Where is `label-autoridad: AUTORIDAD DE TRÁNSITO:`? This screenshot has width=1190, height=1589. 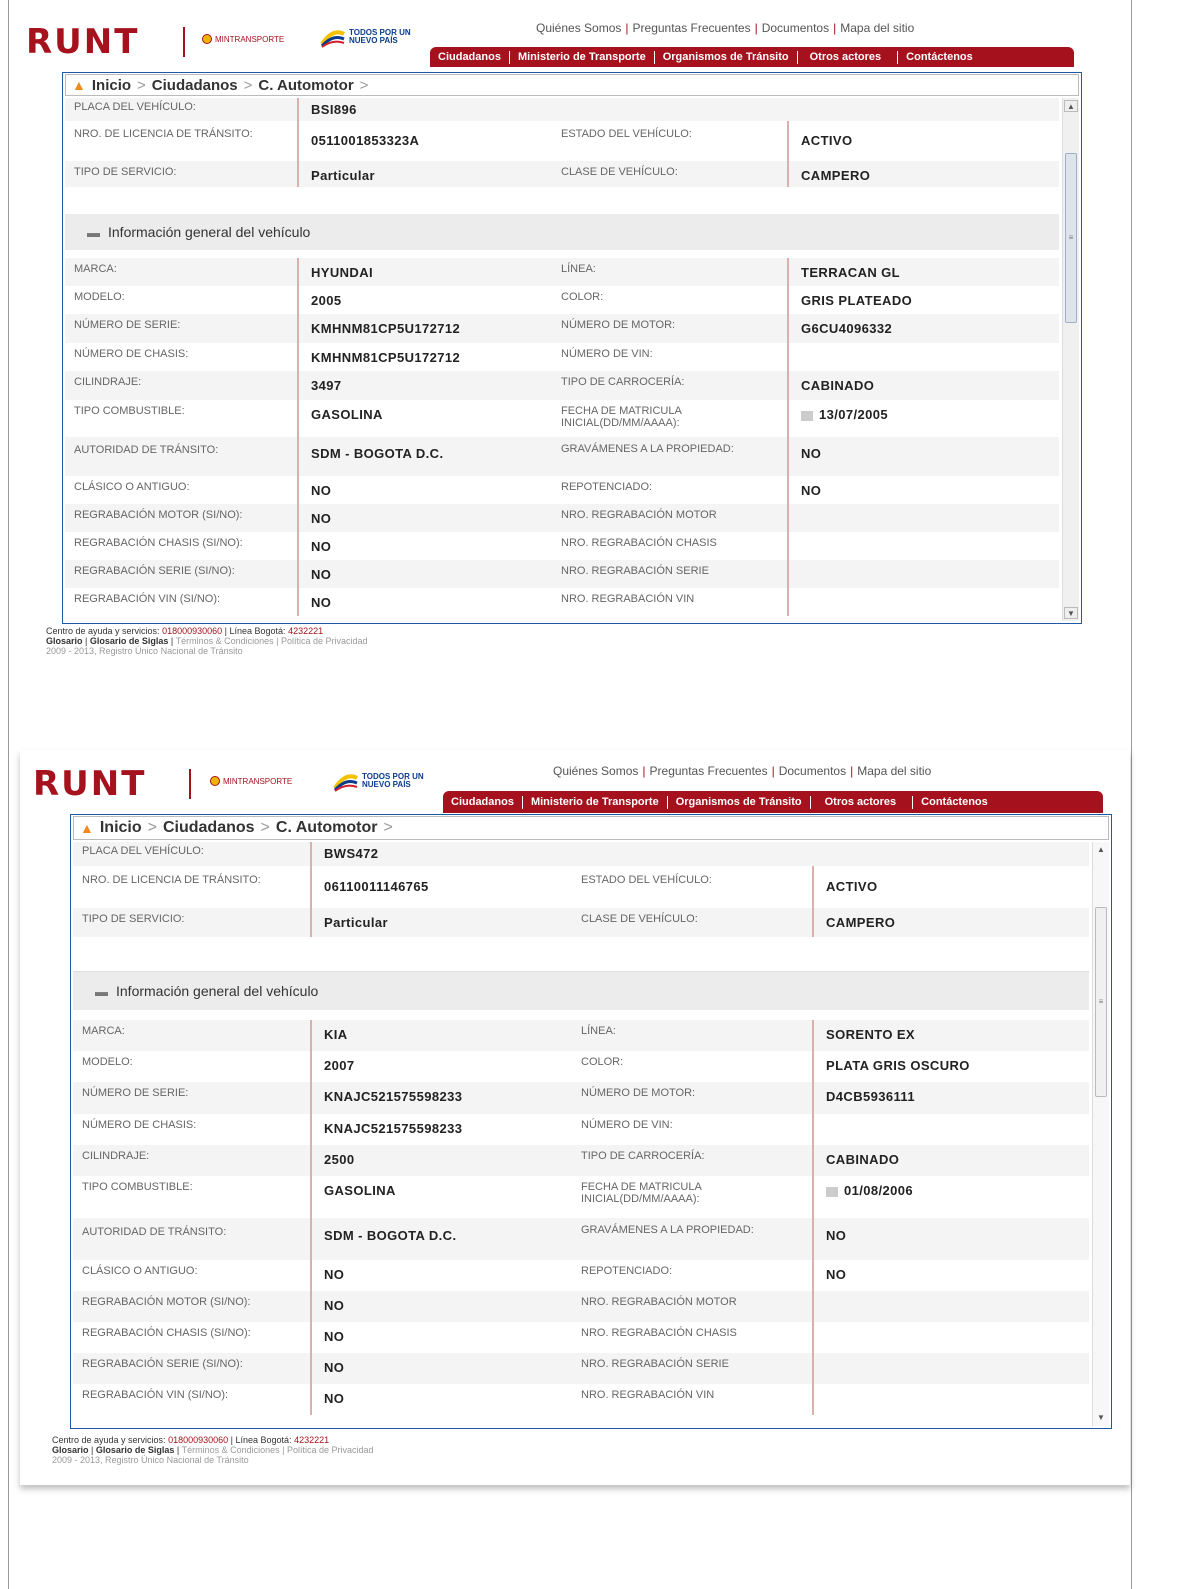 label-autoridad: AUTORIDAD DE TRÁNSITO: is located at coordinates (146, 450).